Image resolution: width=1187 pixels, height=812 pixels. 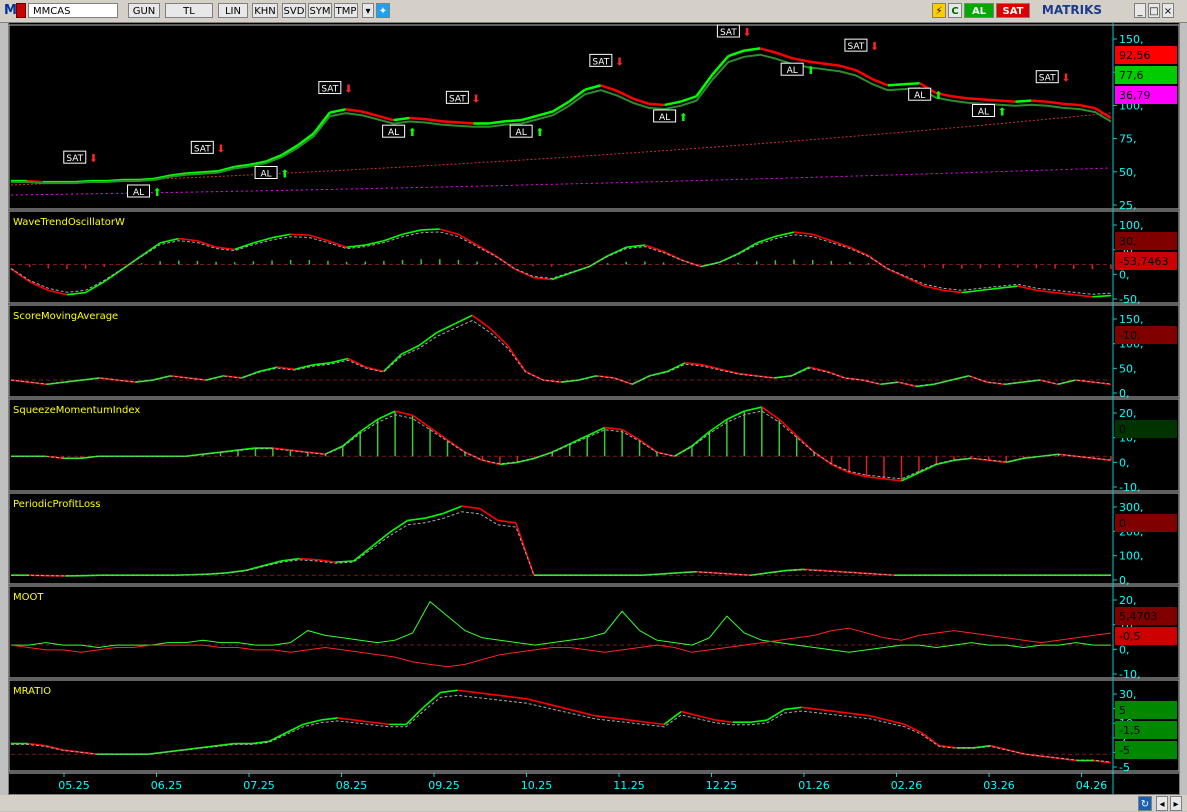 What do you see at coordinates (294, 10) in the screenshot?
I see `toolbar-button-svd: SVD` at bounding box center [294, 10].